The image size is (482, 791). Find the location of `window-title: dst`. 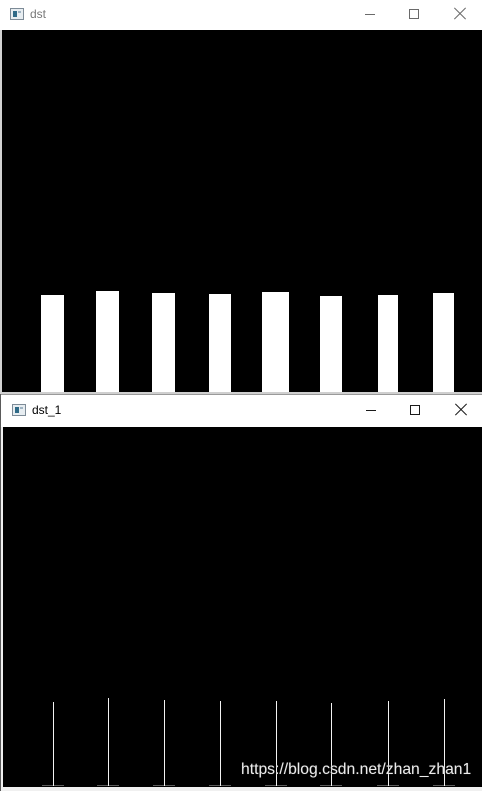

window-title: dst is located at coordinates (38, 14).